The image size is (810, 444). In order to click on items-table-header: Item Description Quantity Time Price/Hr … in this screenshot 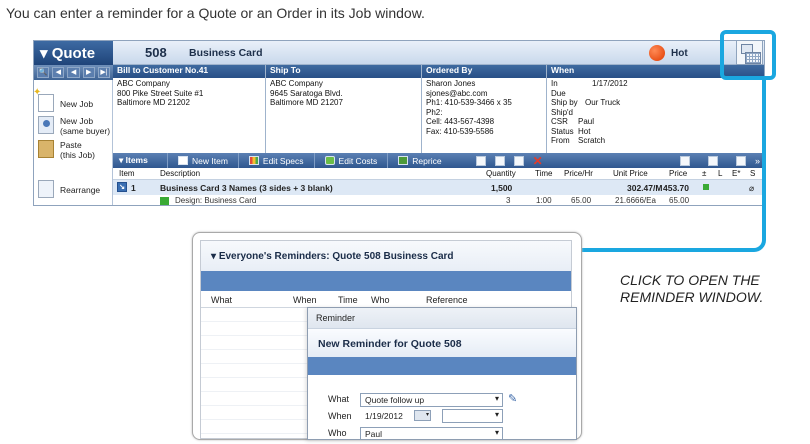, I will do `click(438, 174)`.